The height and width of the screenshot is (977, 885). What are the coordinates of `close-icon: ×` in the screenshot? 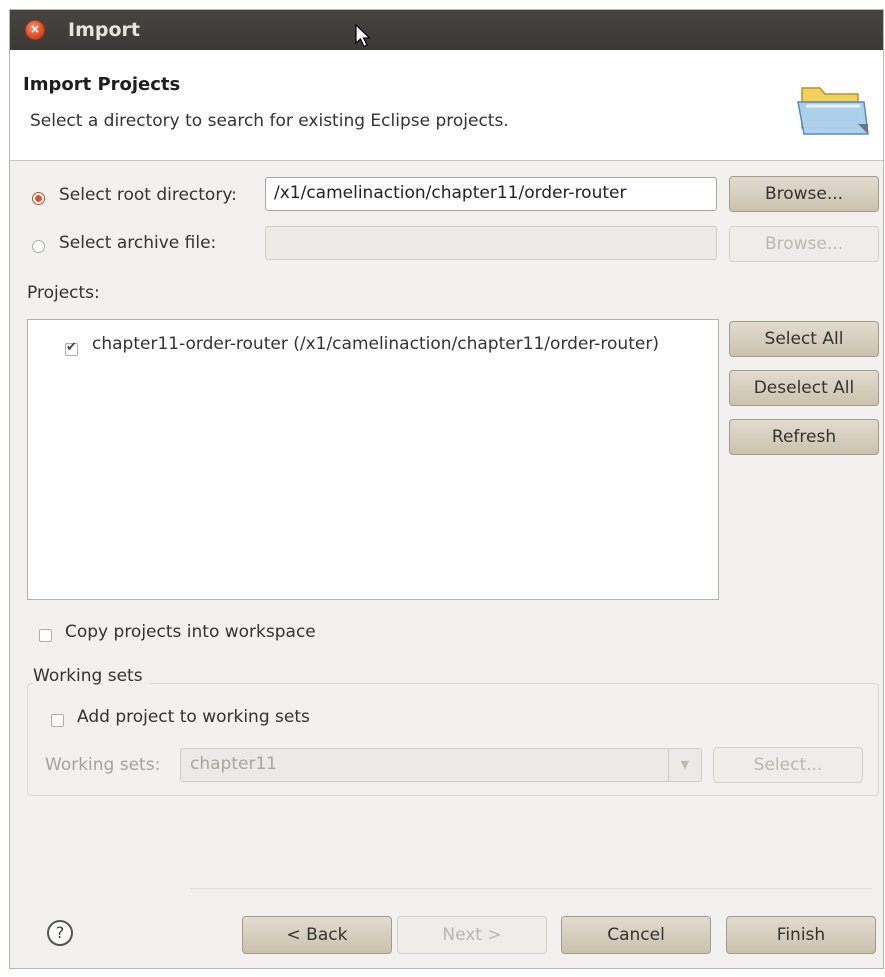 It's located at (35, 30).